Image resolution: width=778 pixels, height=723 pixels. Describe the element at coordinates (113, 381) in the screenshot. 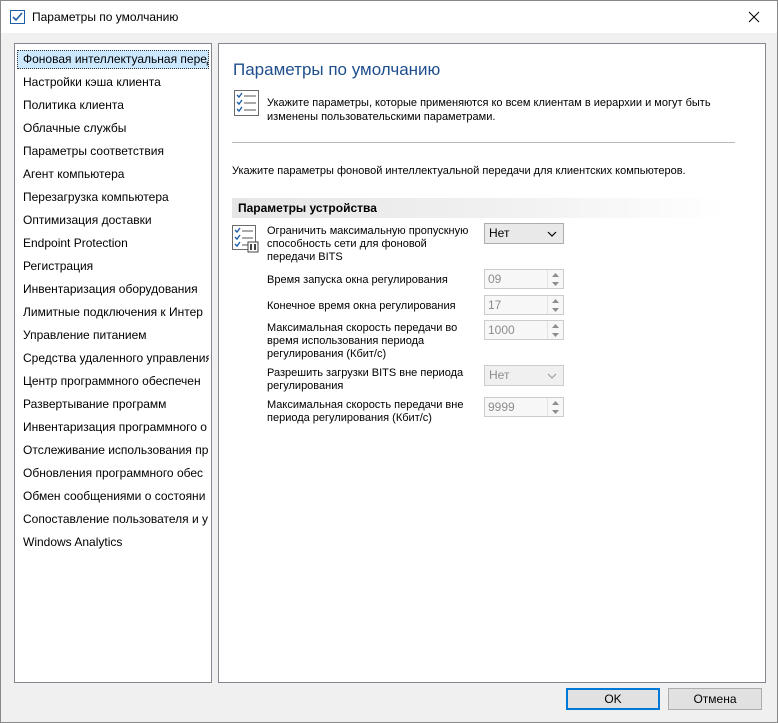

I see `sidebar-item-software-center: Центр программного обеспечен` at that location.